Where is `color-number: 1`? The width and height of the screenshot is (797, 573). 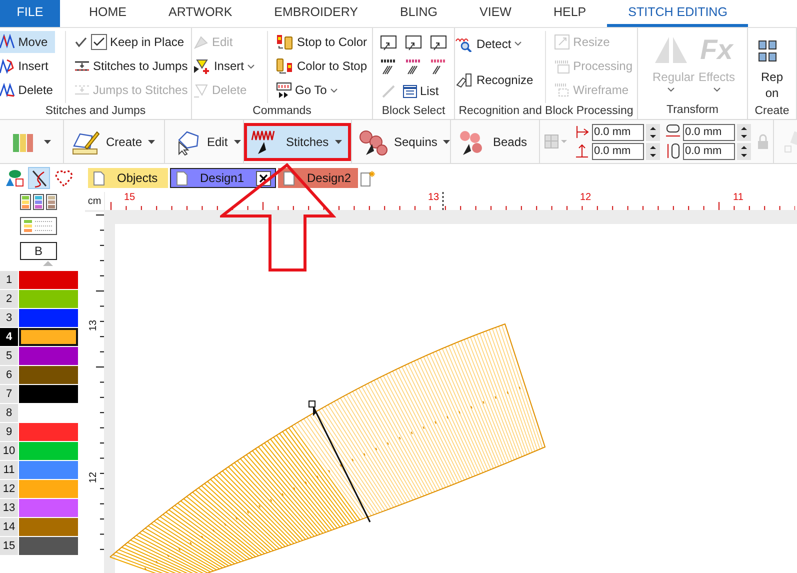 color-number: 1 is located at coordinates (9, 280).